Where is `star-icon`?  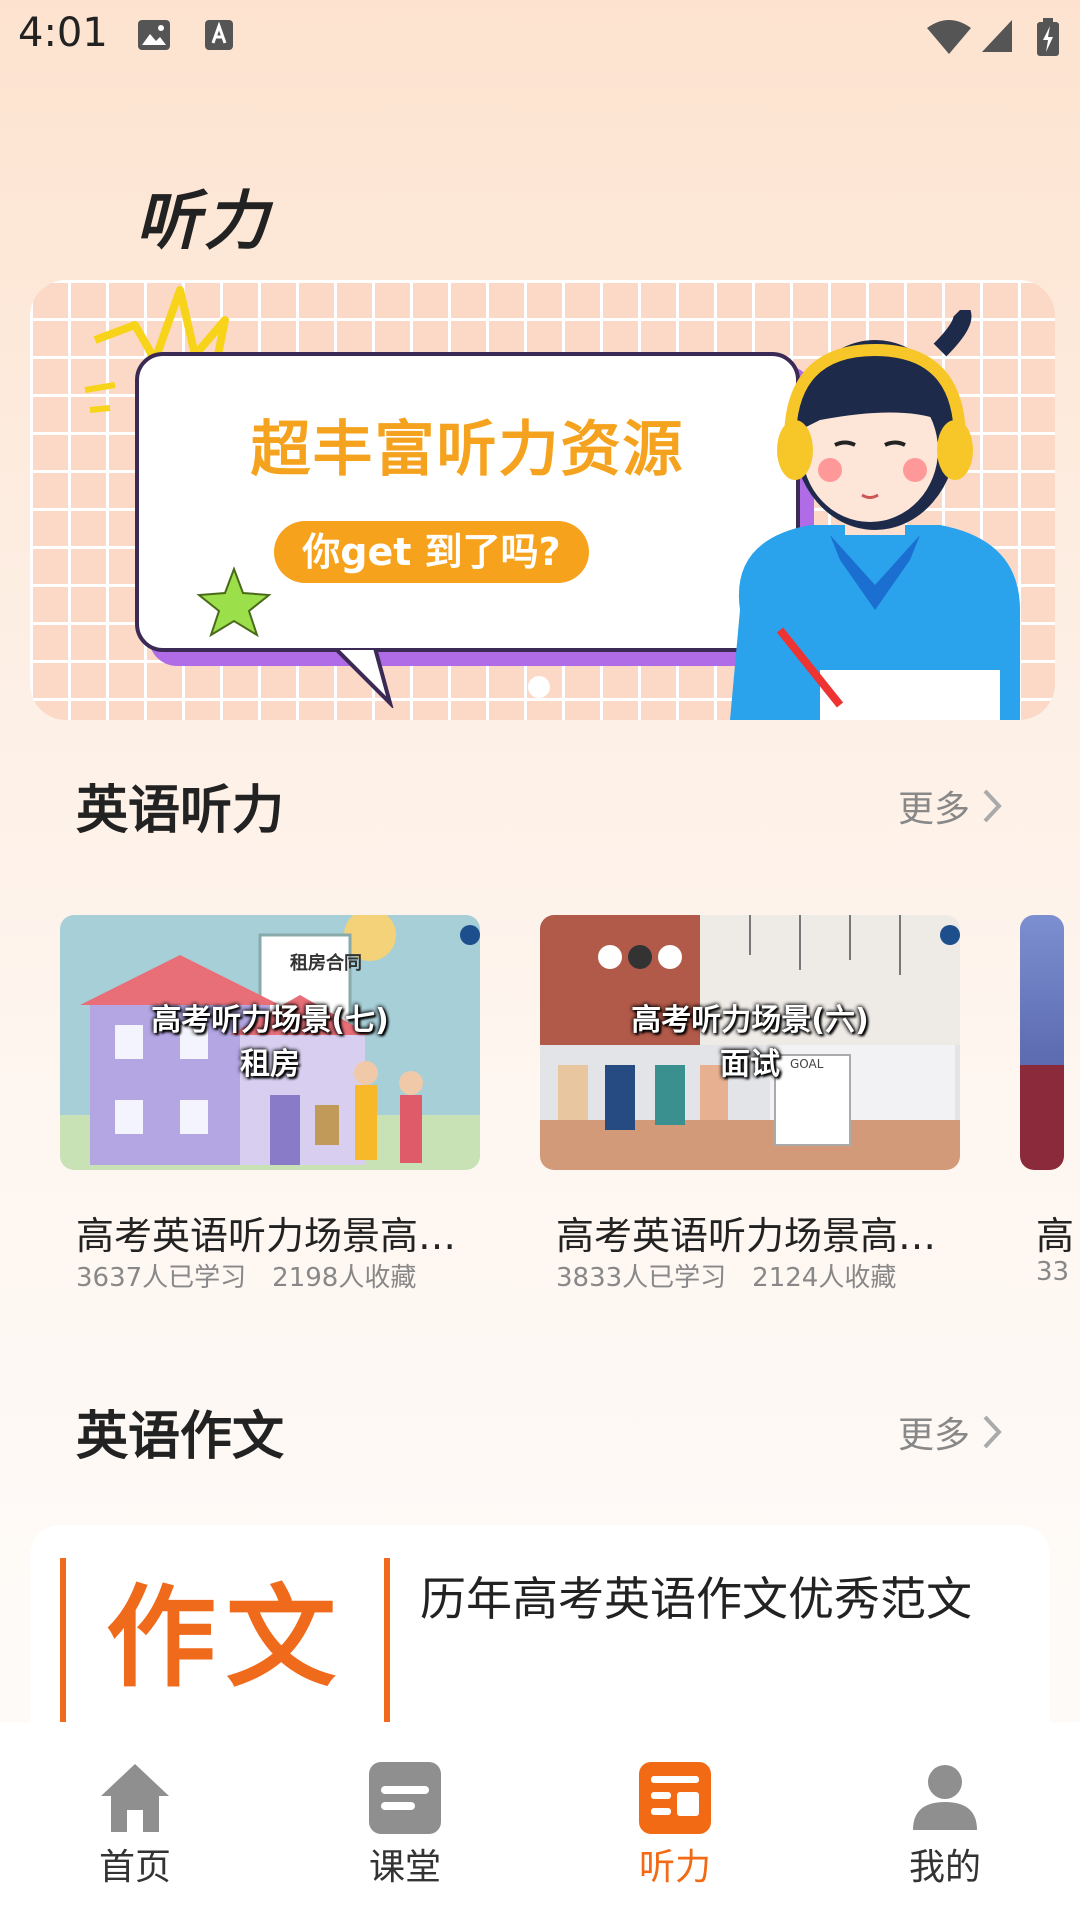
star-icon is located at coordinates (234, 602).